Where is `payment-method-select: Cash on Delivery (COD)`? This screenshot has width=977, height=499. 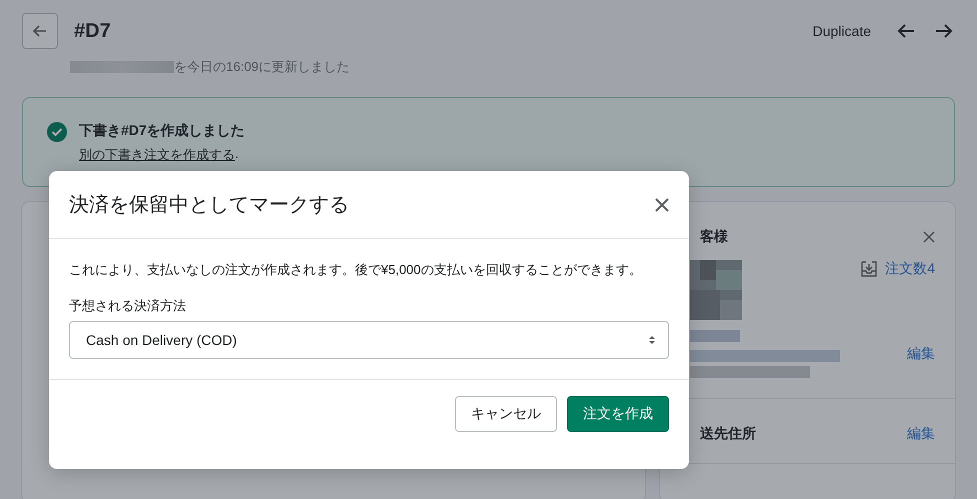 payment-method-select: Cash on Delivery (COD) is located at coordinates (369, 340).